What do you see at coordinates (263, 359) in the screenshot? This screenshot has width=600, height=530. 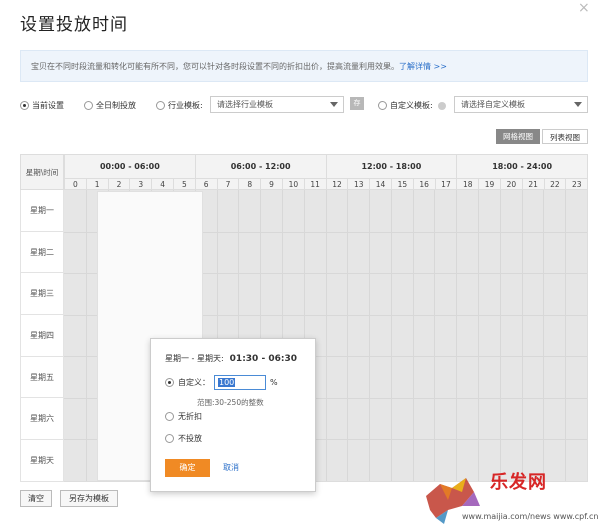 I see `popup-range-time: 01:30 - 06:30` at bounding box center [263, 359].